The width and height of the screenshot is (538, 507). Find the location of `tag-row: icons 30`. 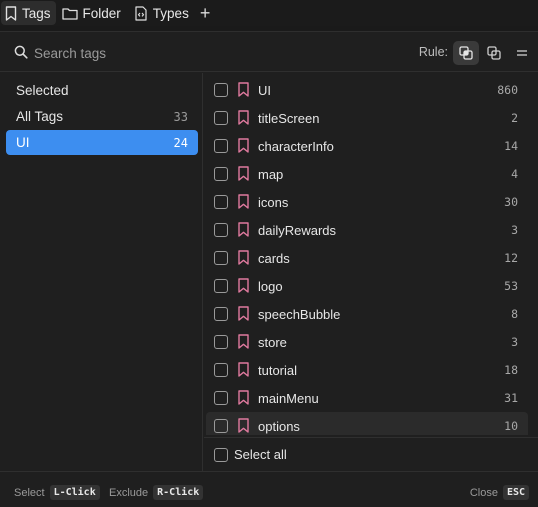

tag-row: icons 30 is located at coordinates (367, 202).